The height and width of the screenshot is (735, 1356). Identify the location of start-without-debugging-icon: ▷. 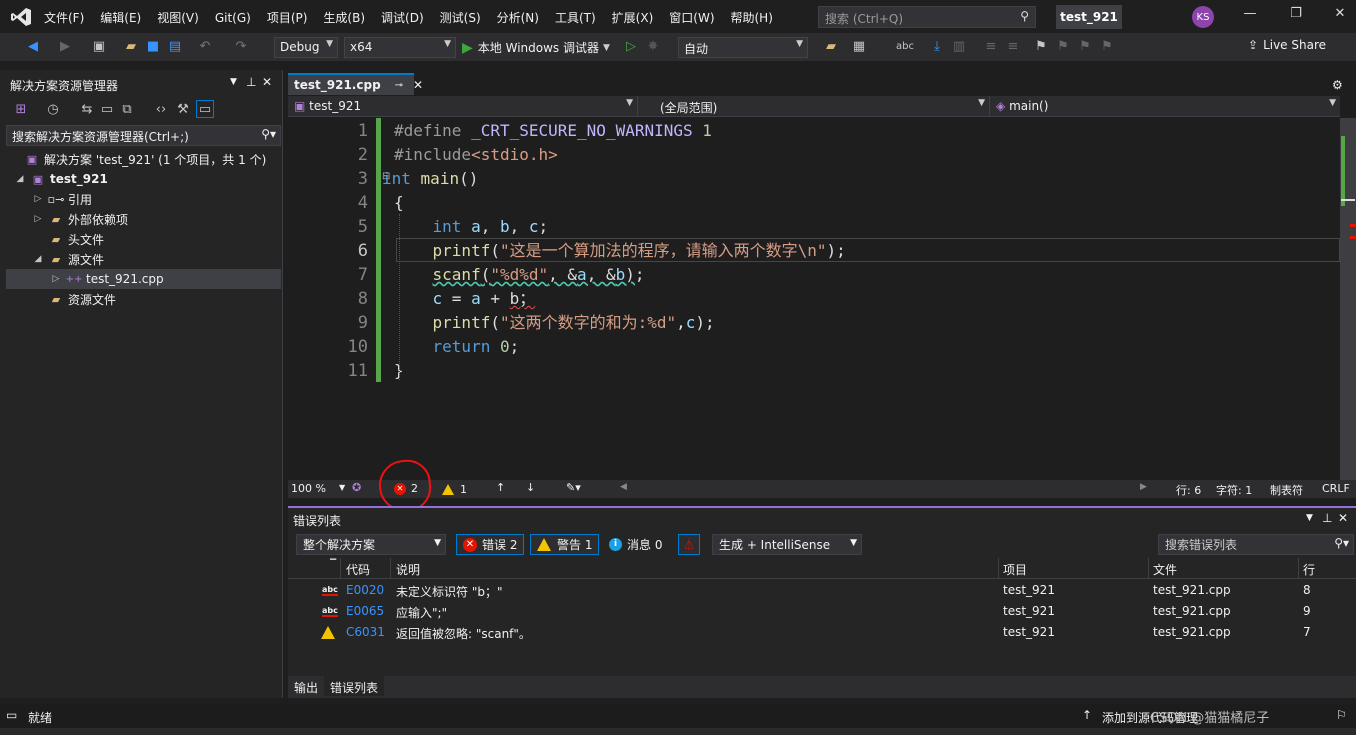
(631, 47).